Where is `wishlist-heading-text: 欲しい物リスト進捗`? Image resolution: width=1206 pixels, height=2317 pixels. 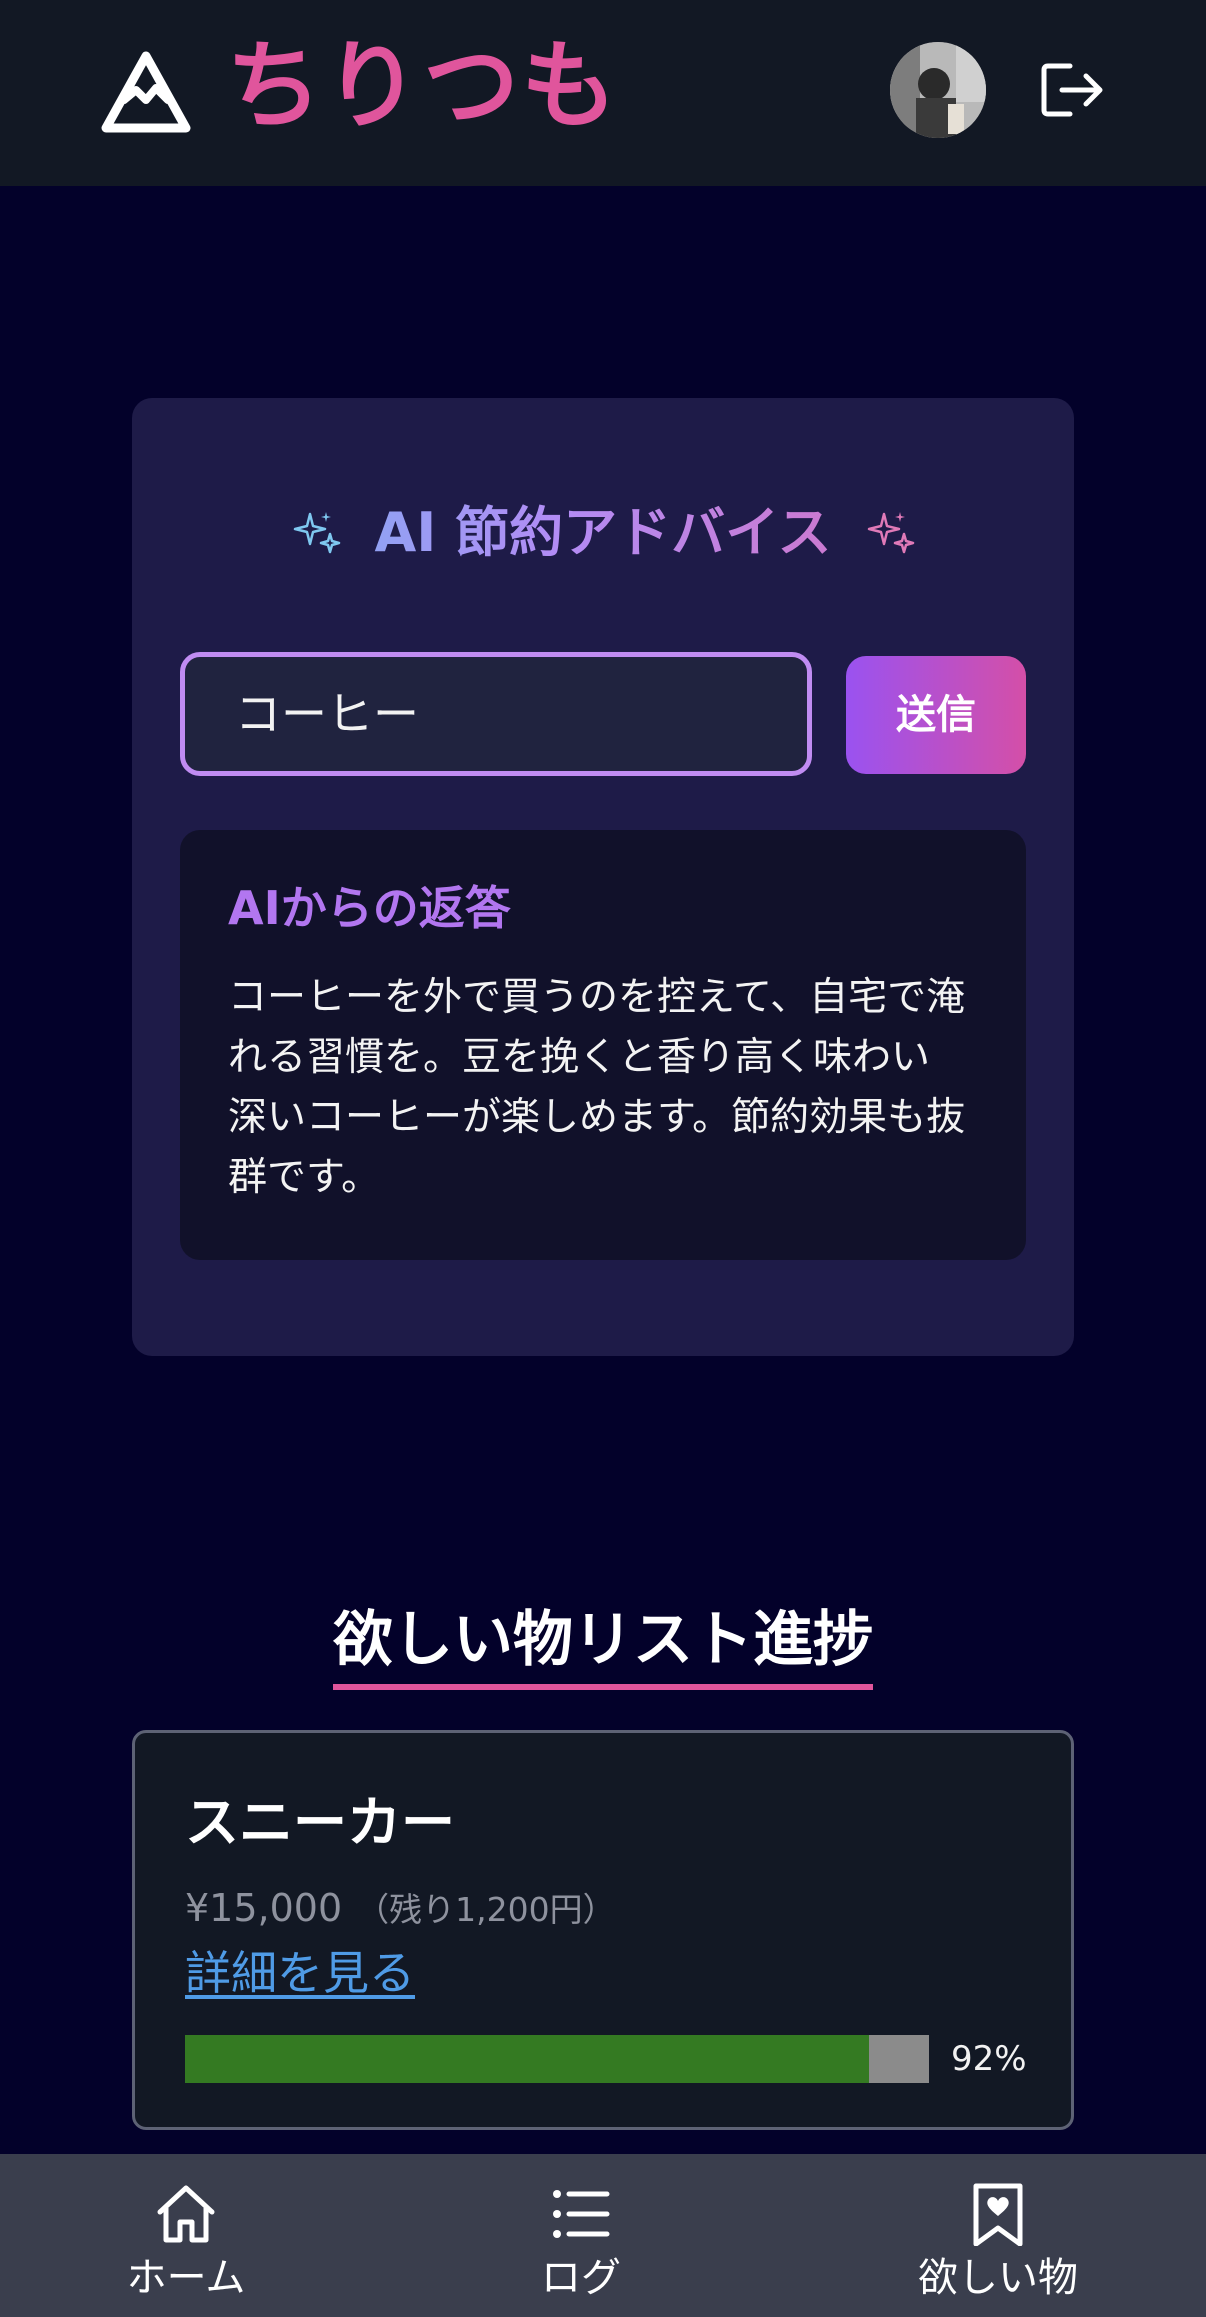 wishlist-heading-text: 欲しい物リスト進捗 is located at coordinates (603, 1646).